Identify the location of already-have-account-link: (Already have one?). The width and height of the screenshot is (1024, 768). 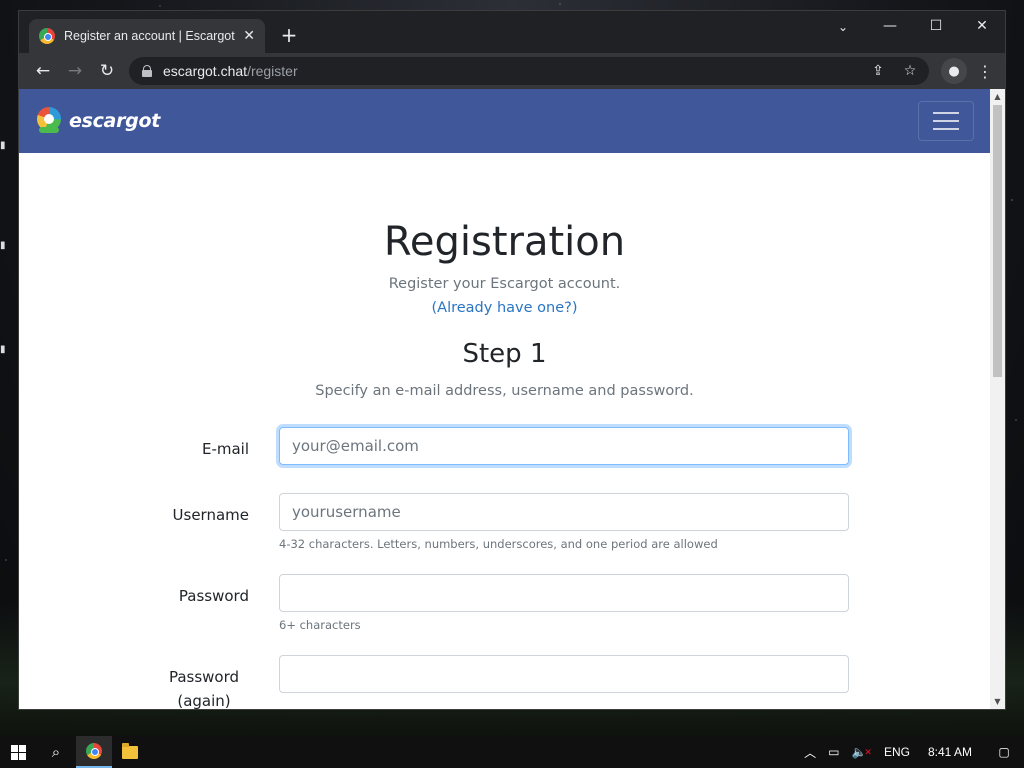
(504, 308).